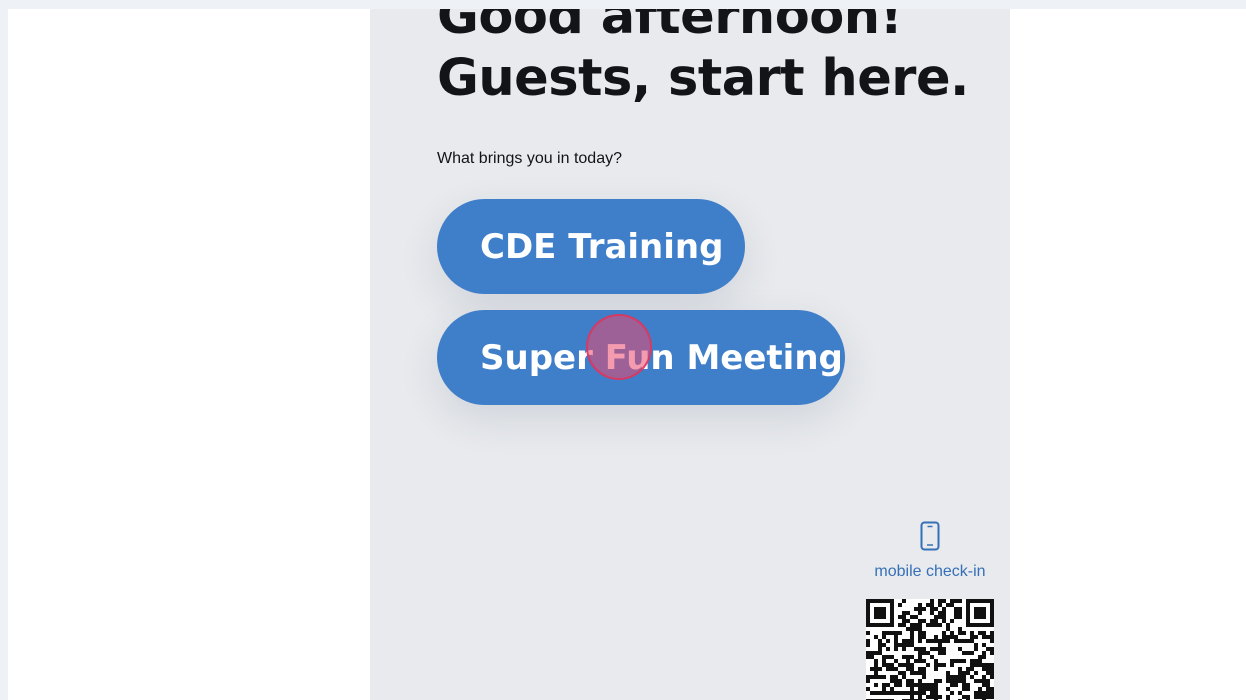 This screenshot has width=1246, height=700. What do you see at coordinates (670, 27) in the screenshot?
I see `greeting-heading: Good afternoon!` at bounding box center [670, 27].